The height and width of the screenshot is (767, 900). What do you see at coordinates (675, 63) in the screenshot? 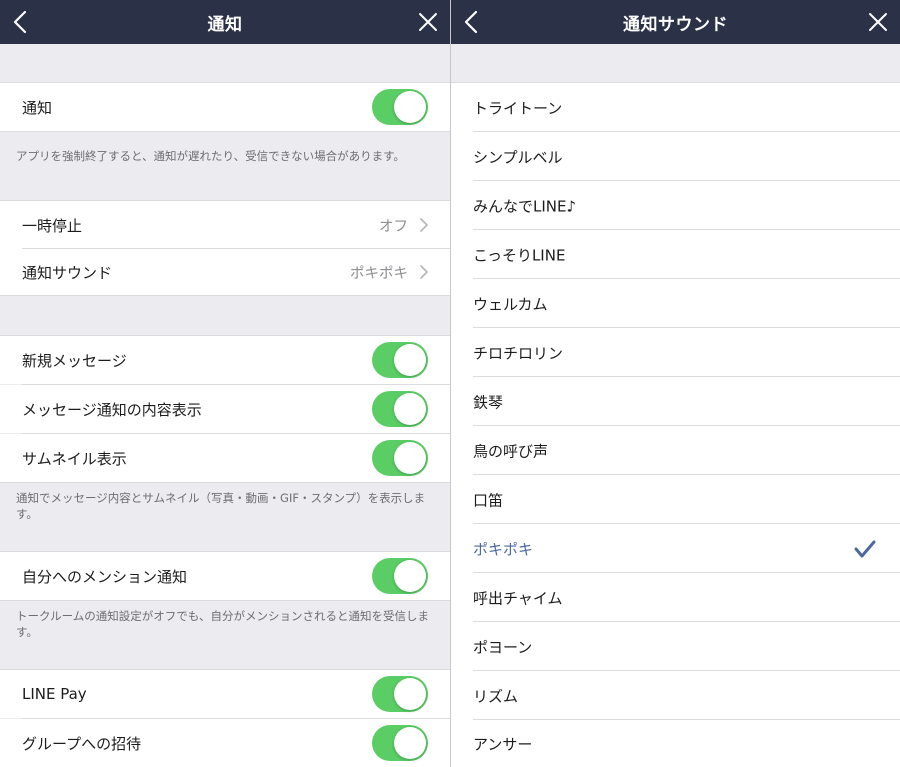
I see `header-spacer` at bounding box center [675, 63].